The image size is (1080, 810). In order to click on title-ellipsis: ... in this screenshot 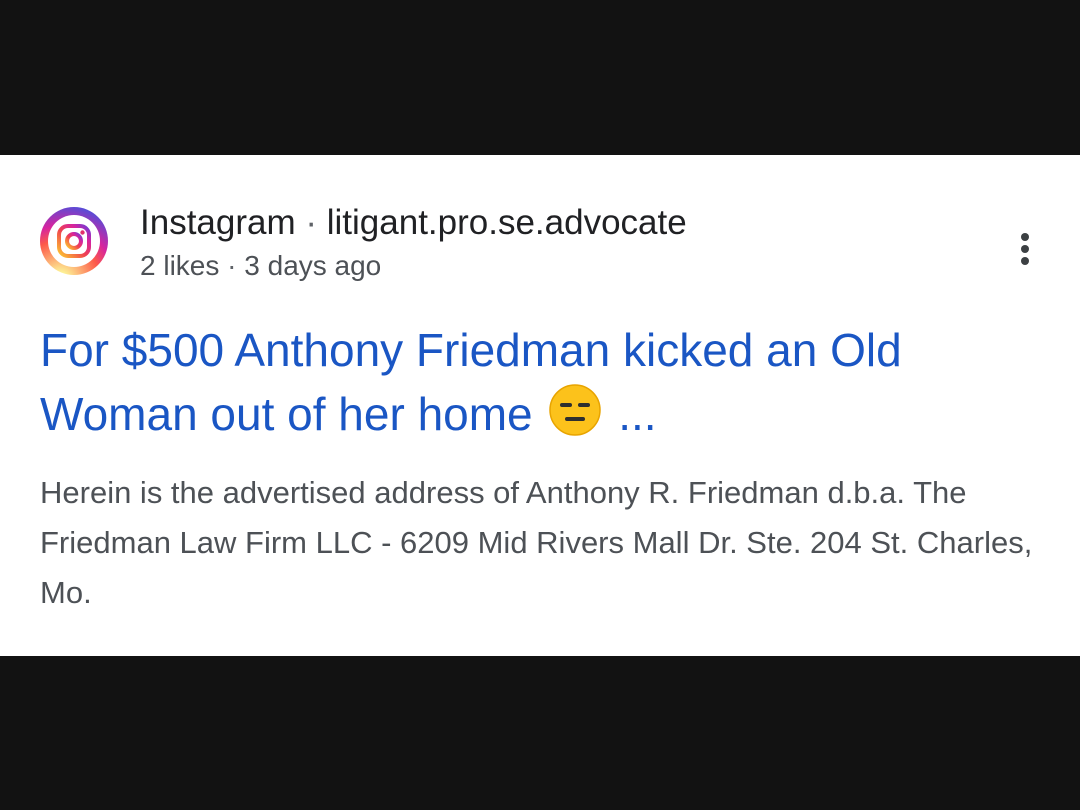, I will do `click(637, 414)`.